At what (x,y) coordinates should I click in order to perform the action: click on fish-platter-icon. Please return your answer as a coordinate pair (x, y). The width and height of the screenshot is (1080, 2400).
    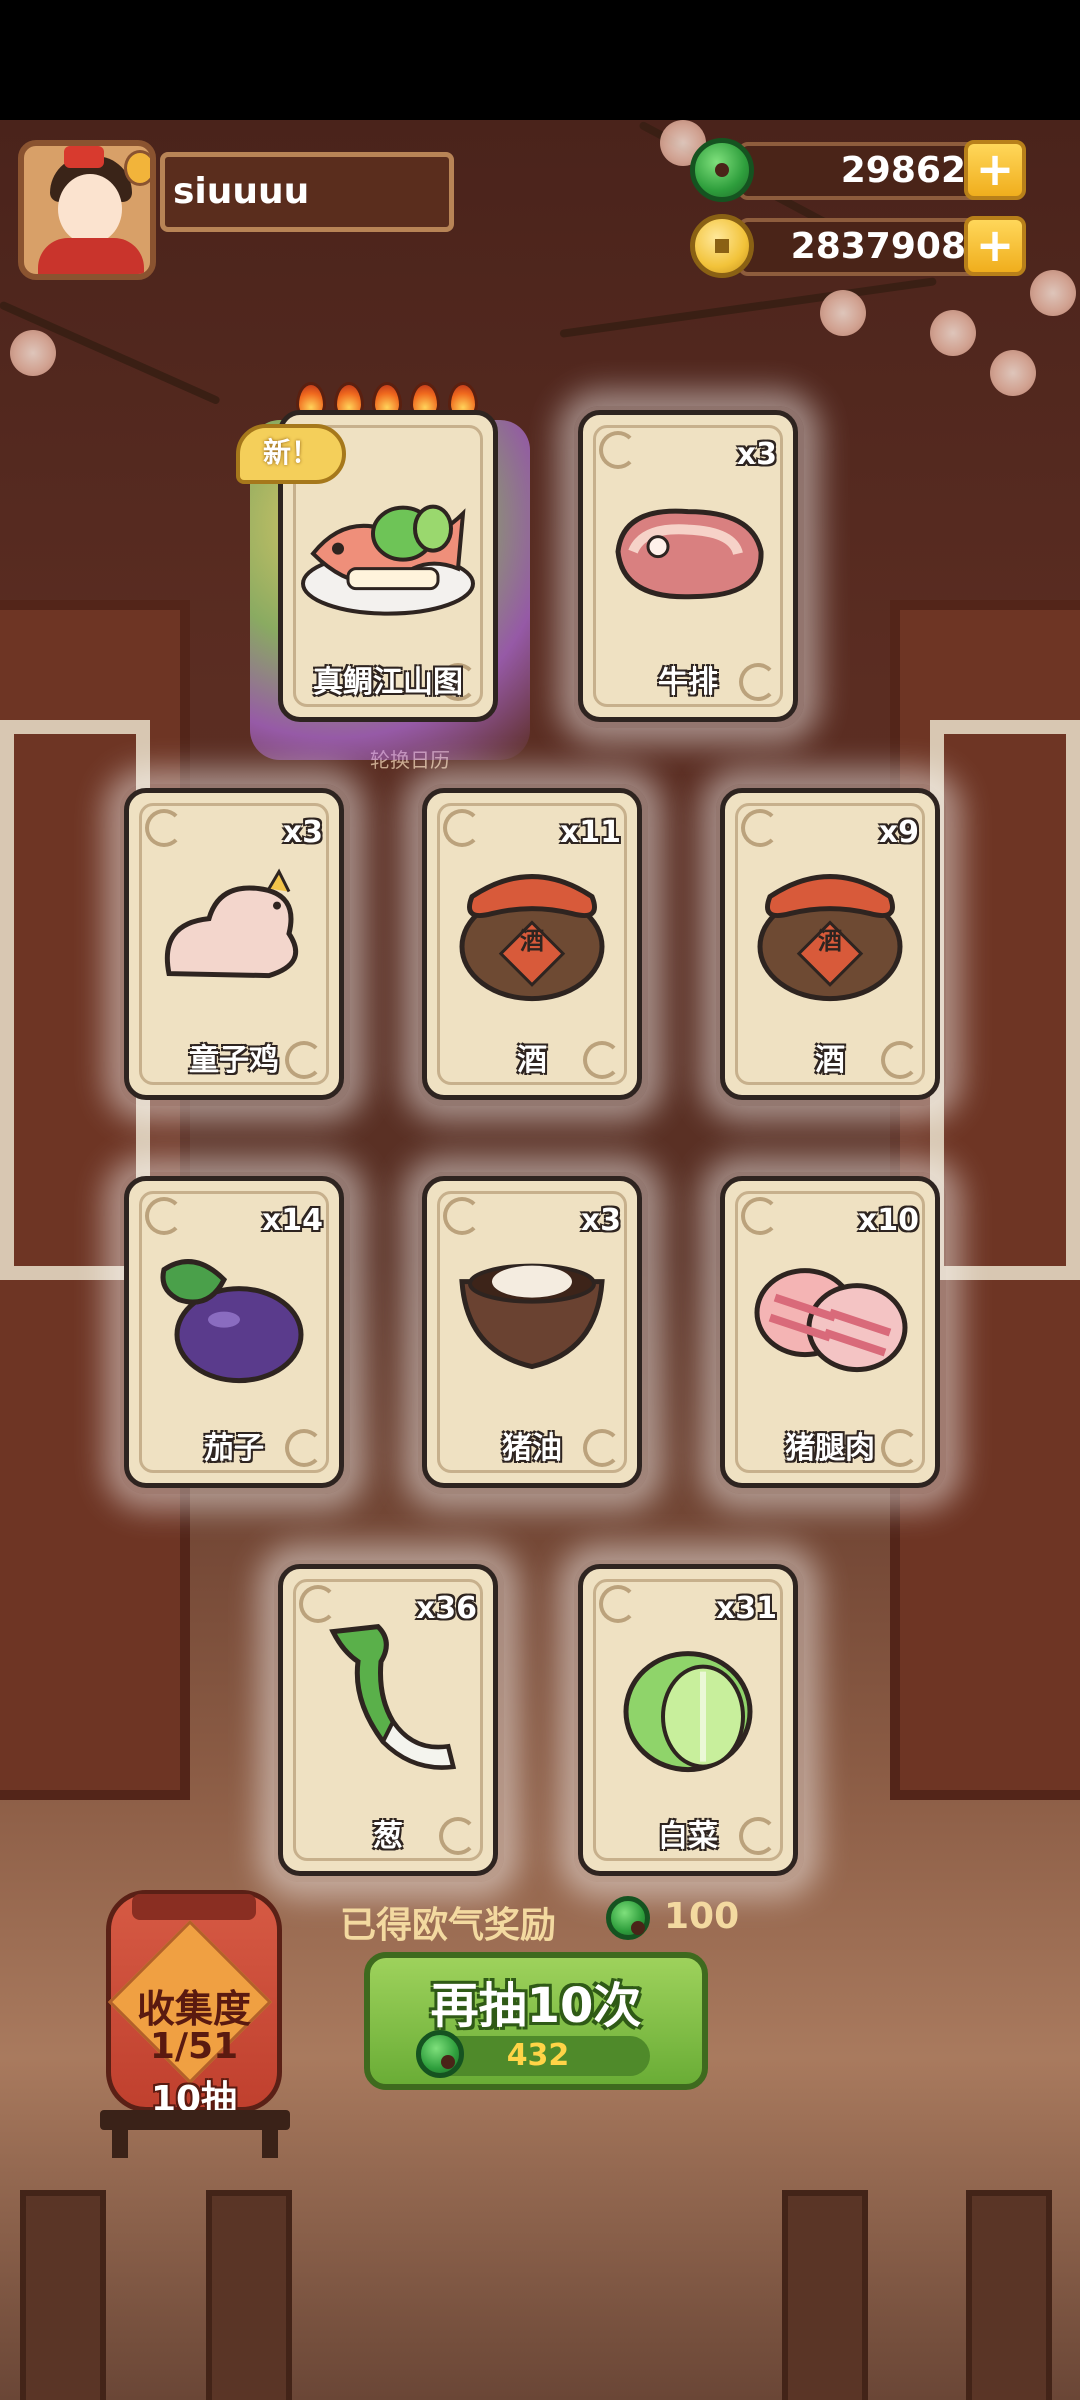
    Looking at the image, I should click on (388, 551).